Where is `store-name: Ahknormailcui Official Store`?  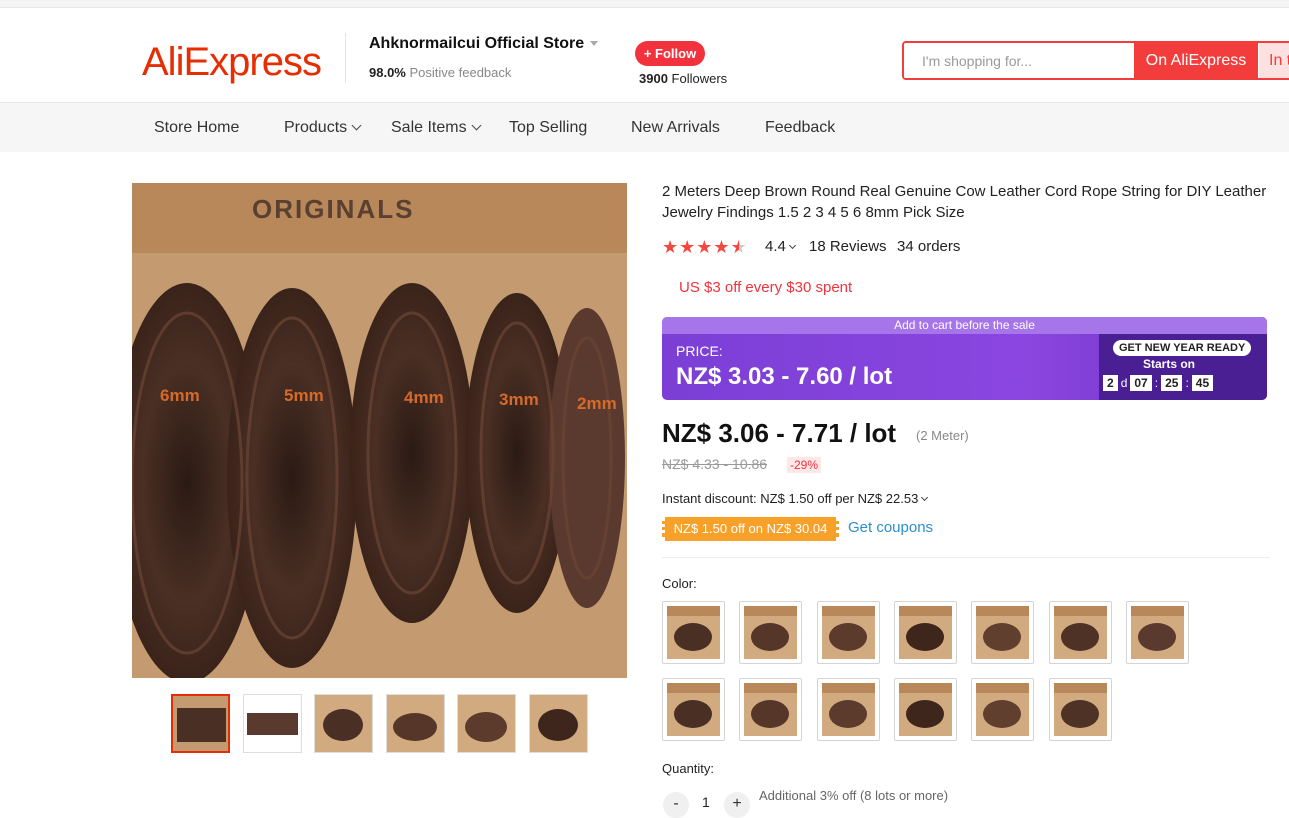
store-name: Ahknormailcui Official Store is located at coordinates (476, 44).